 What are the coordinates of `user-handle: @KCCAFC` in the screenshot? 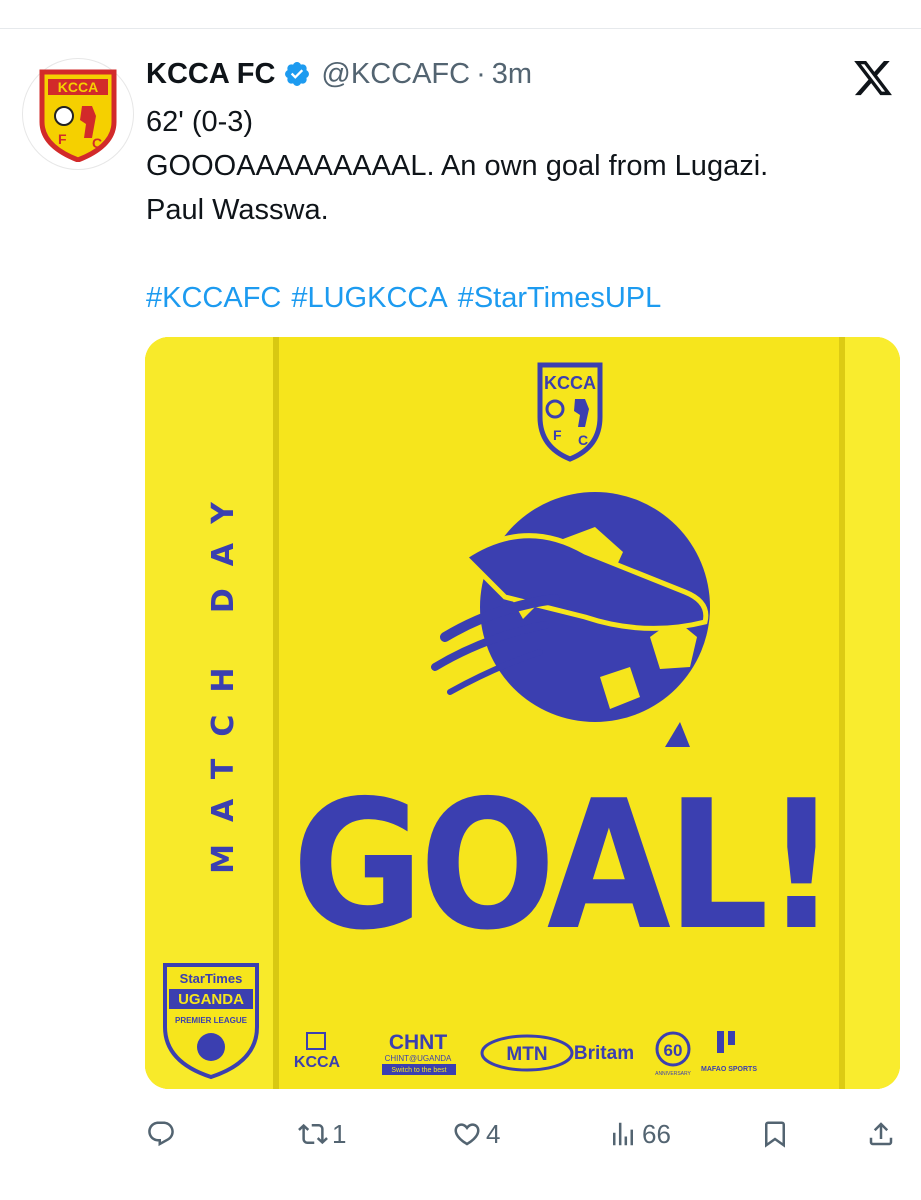 It's located at (395, 74).